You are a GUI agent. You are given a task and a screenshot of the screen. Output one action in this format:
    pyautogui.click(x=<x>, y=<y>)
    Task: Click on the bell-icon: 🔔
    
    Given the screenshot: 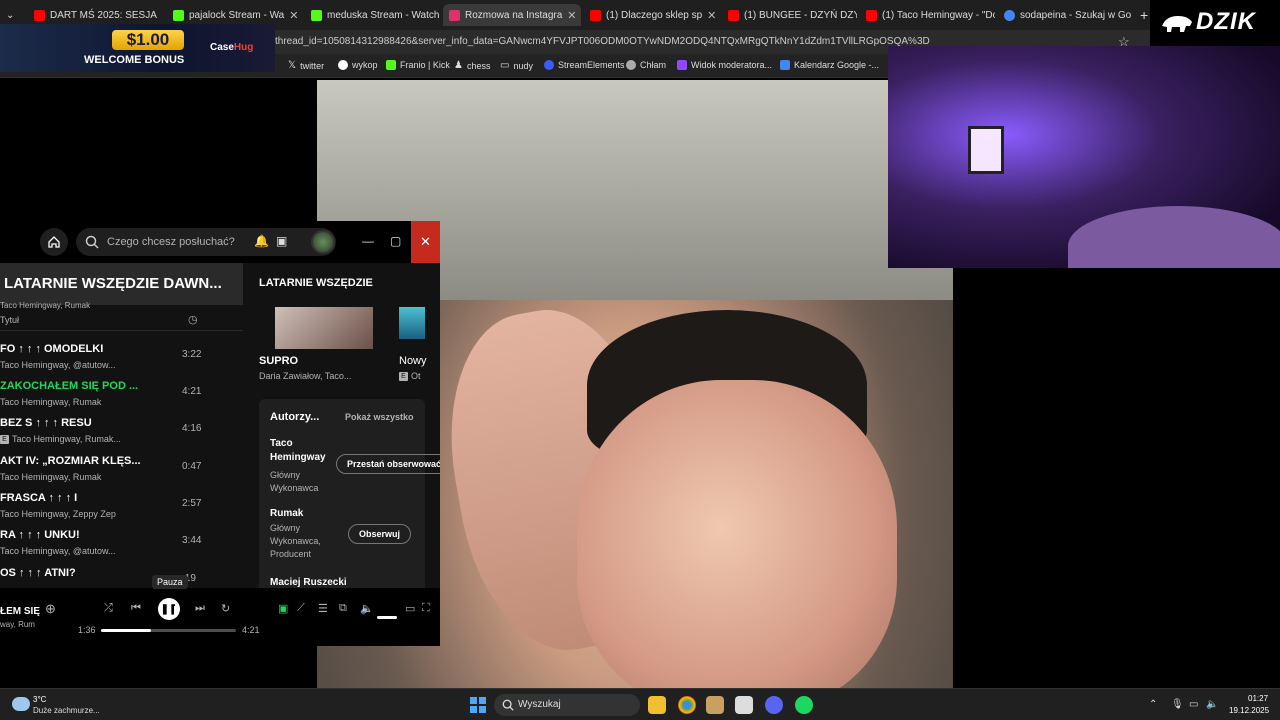 What is the action you would take?
    pyautogui.click(x=261, y=241)
    